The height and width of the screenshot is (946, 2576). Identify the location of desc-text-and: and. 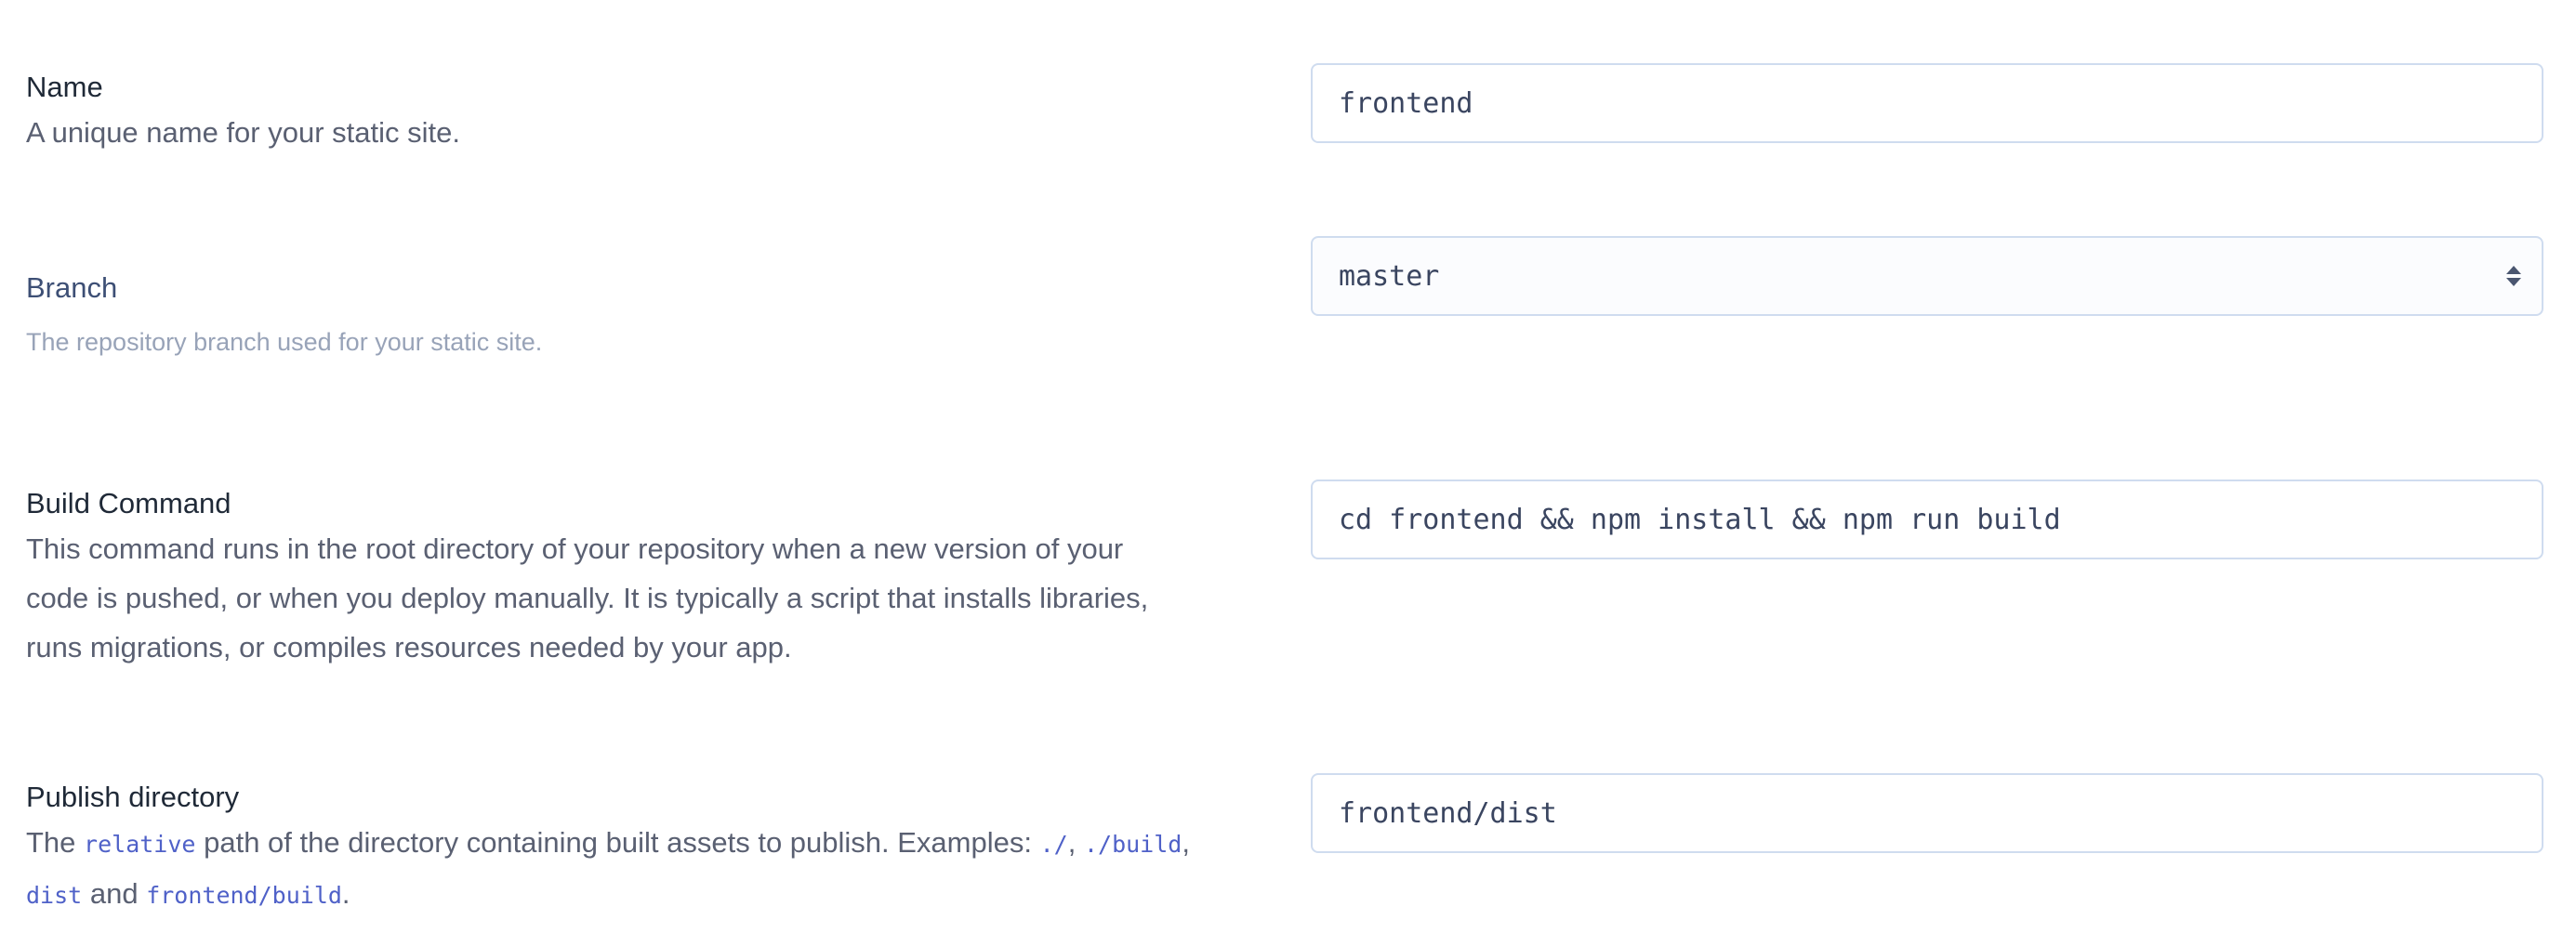
(114, 893).